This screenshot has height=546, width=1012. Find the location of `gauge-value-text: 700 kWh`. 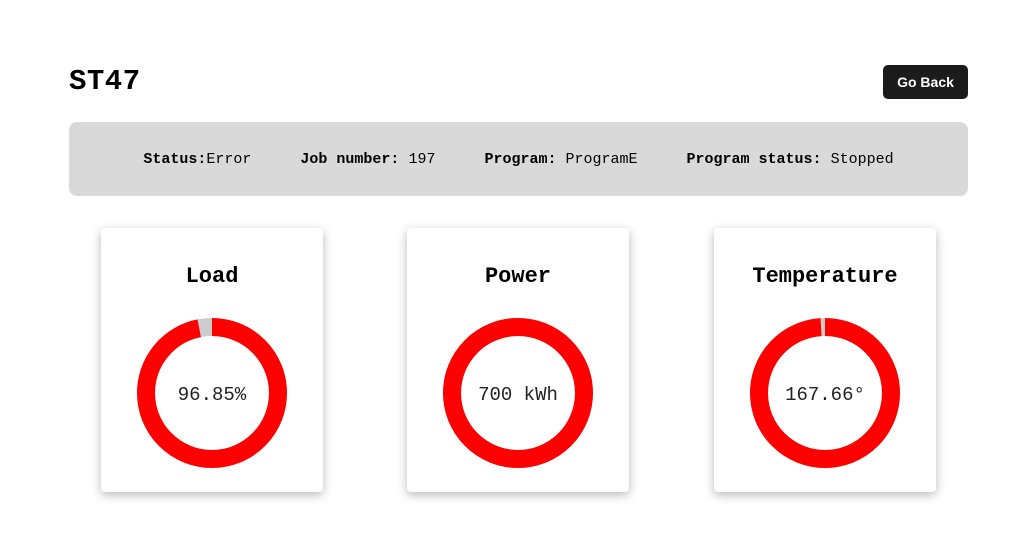

gauge-value-text: 700 kWh is located at coordinates (518, 395).